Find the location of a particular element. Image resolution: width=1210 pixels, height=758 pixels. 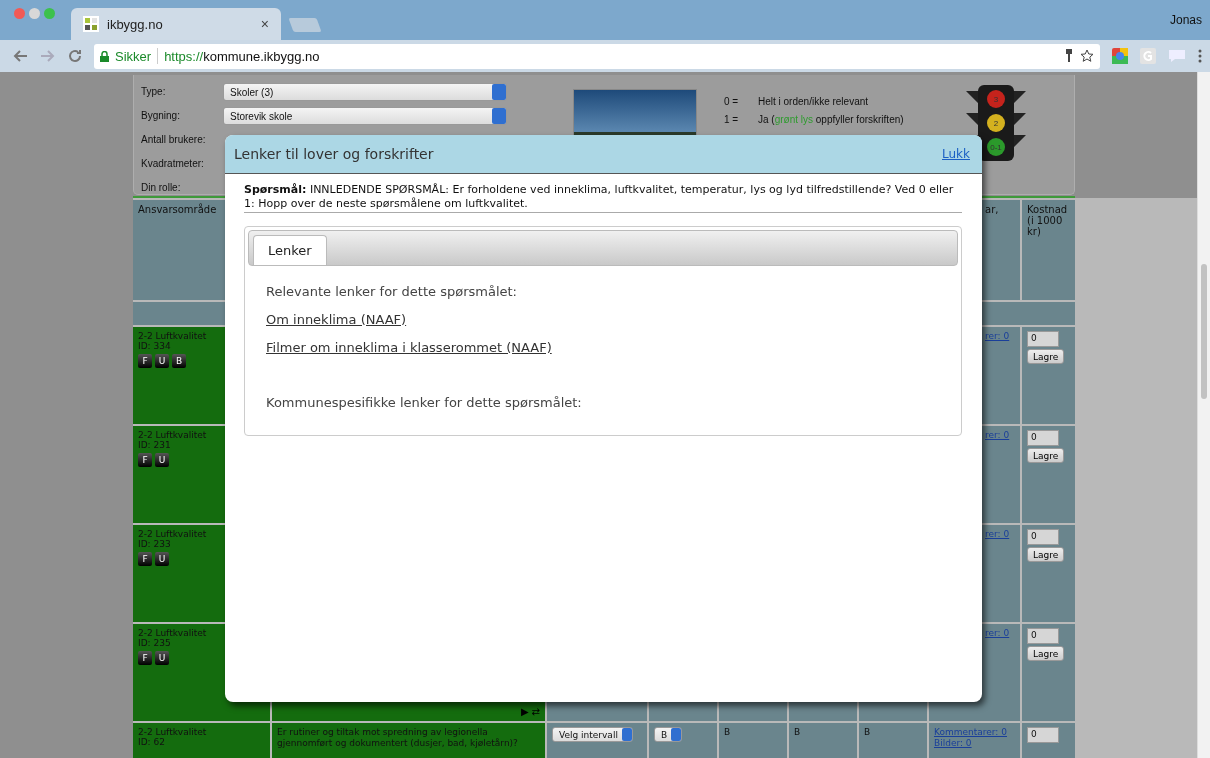

address-bar: Sikker https://kommune.ikbygg.no is located at coordinates (597, 56).